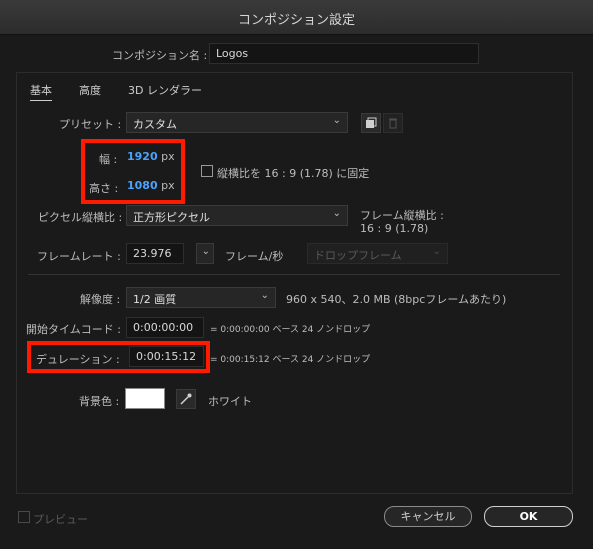 This screenshot has height=549, width=593. Describe the element at coordinates (293, 173) in the screenshot. I see `lock-aspect-label: 縦横比を 16 : 9 (1.78) に固定` at that location.